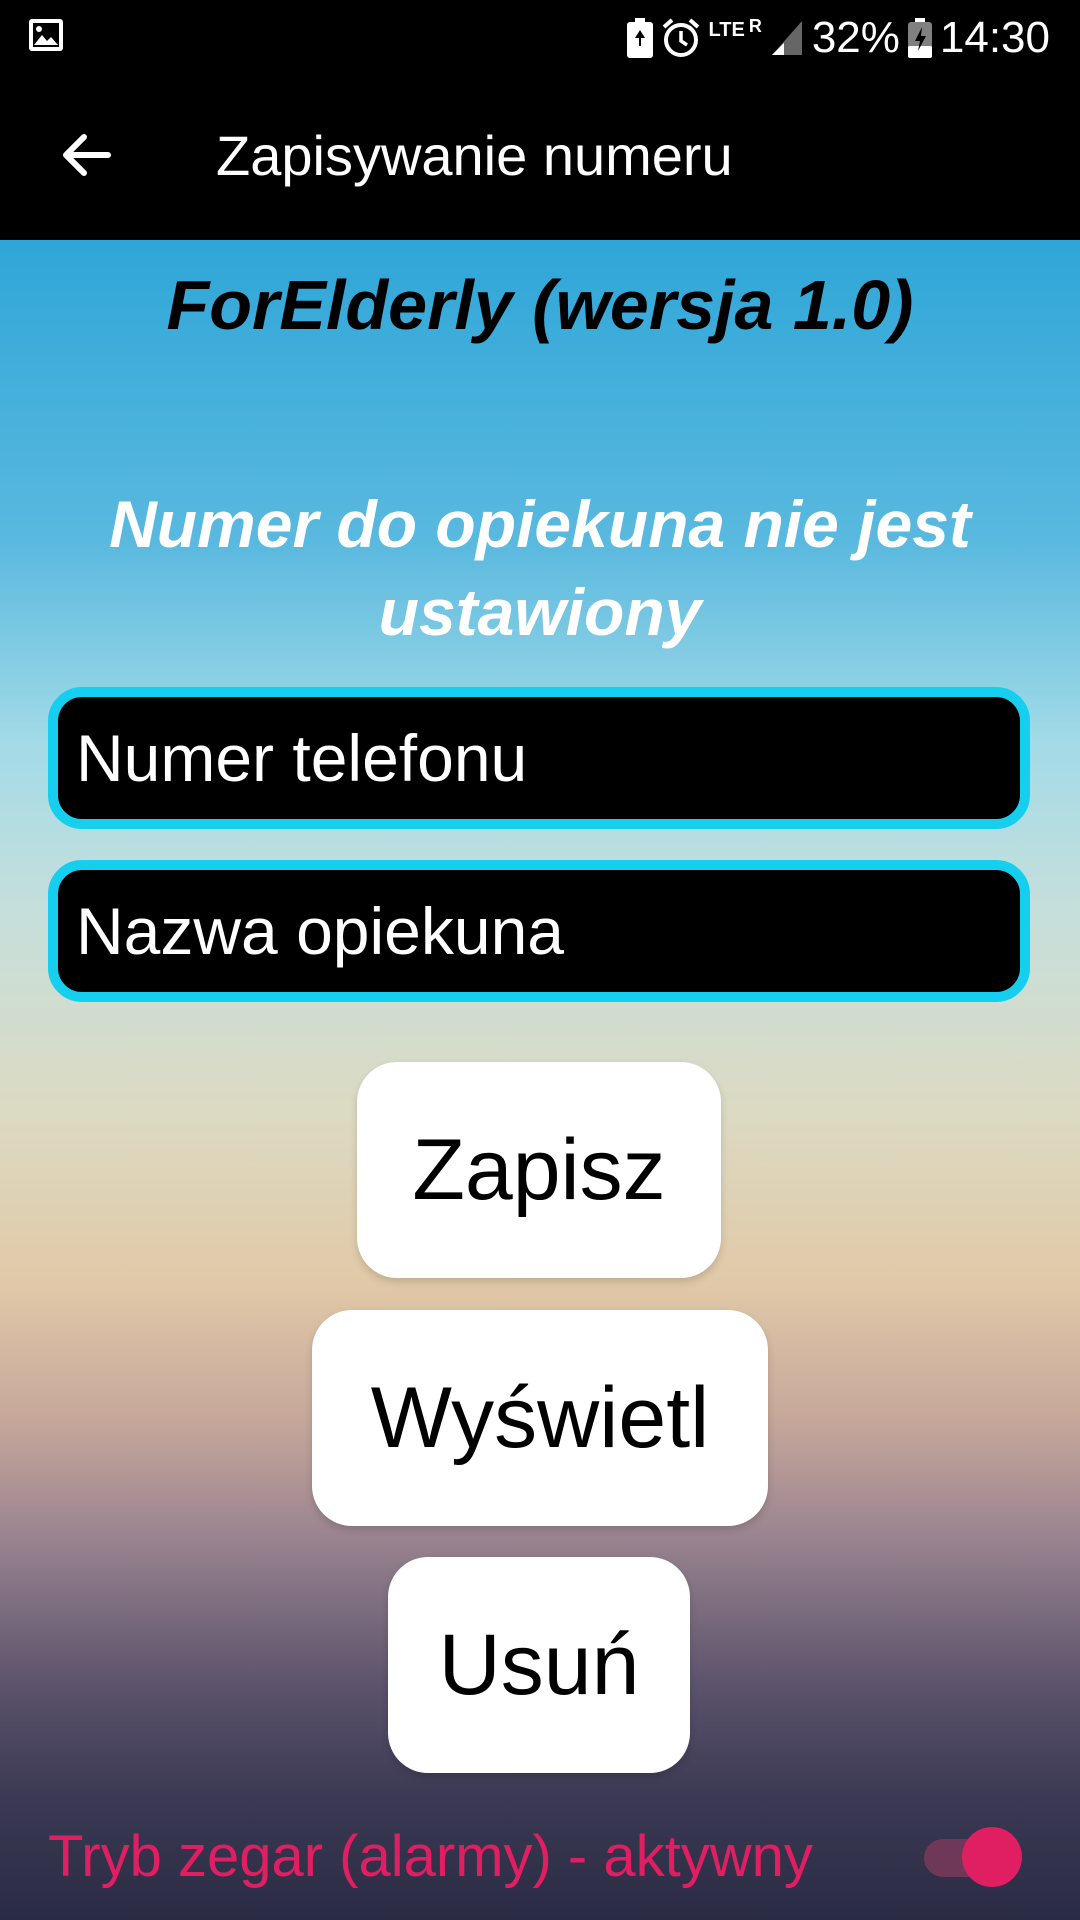  I want to click on clock-mode-row: Tryb zegar (alarmy) - aktywny, so click(543, 1858).